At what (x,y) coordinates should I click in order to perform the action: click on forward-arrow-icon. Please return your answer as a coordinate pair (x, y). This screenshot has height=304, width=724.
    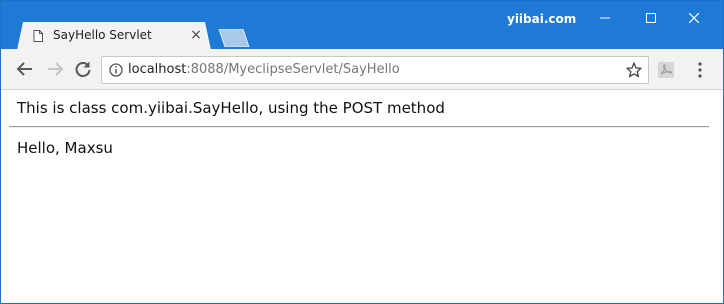
    Looking at the image, I should click on (55, 69).